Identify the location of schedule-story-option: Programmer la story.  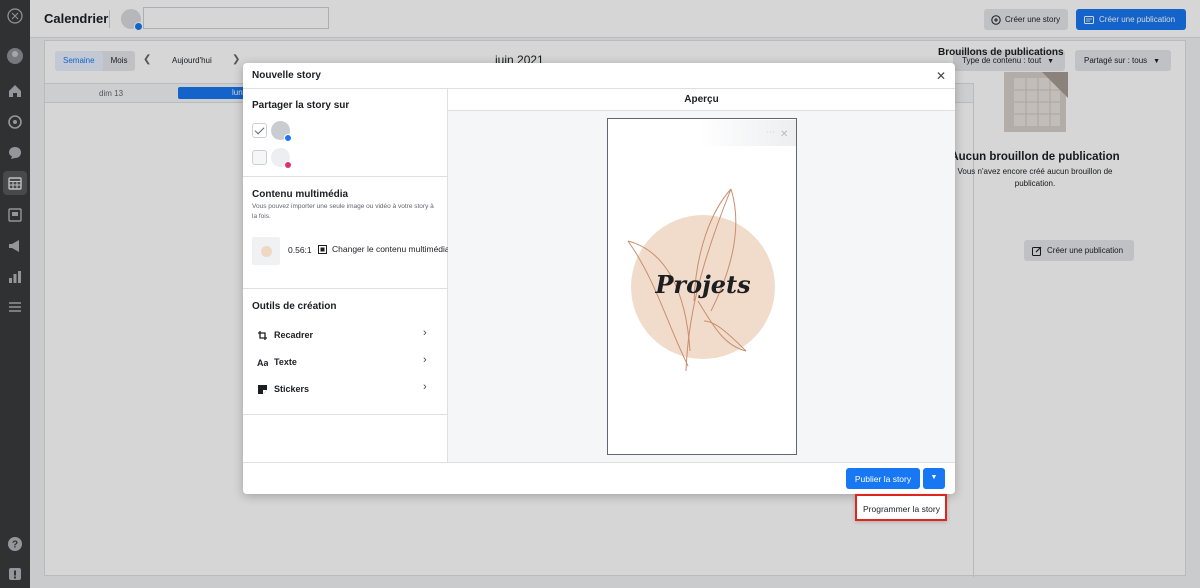
(901, 509).